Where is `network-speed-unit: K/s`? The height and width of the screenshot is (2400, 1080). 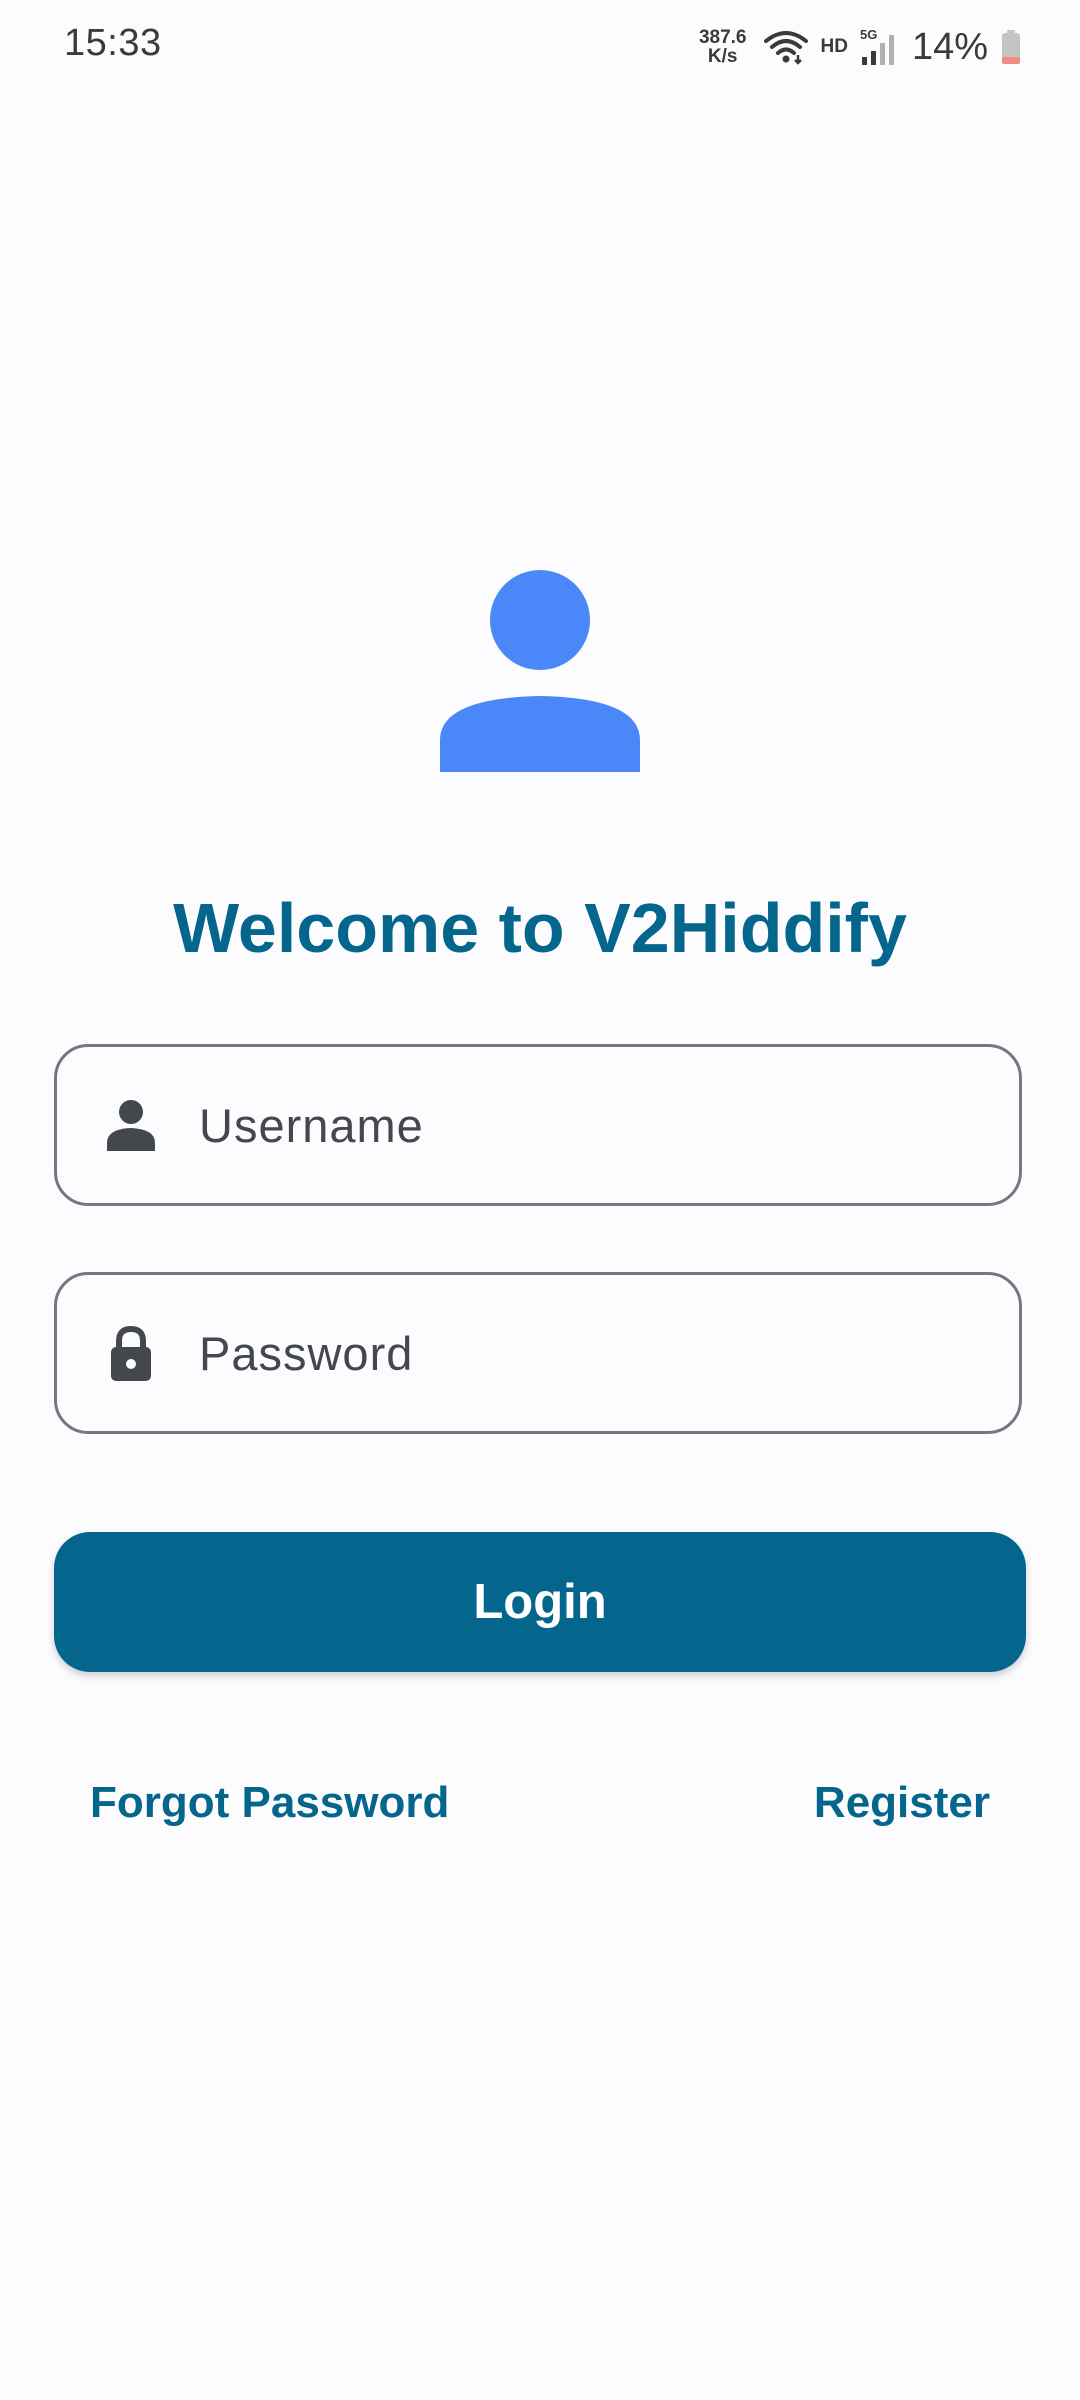 network-speed-unit: K/s is located at coordinates (722, 56).